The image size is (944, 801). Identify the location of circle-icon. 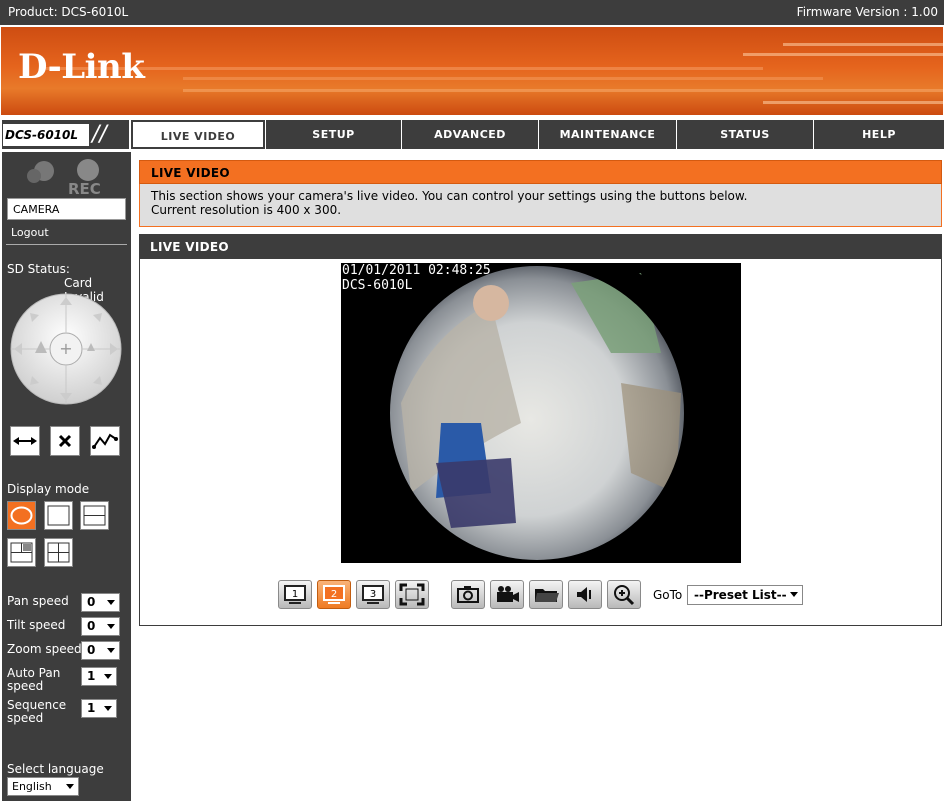
(21, 515).